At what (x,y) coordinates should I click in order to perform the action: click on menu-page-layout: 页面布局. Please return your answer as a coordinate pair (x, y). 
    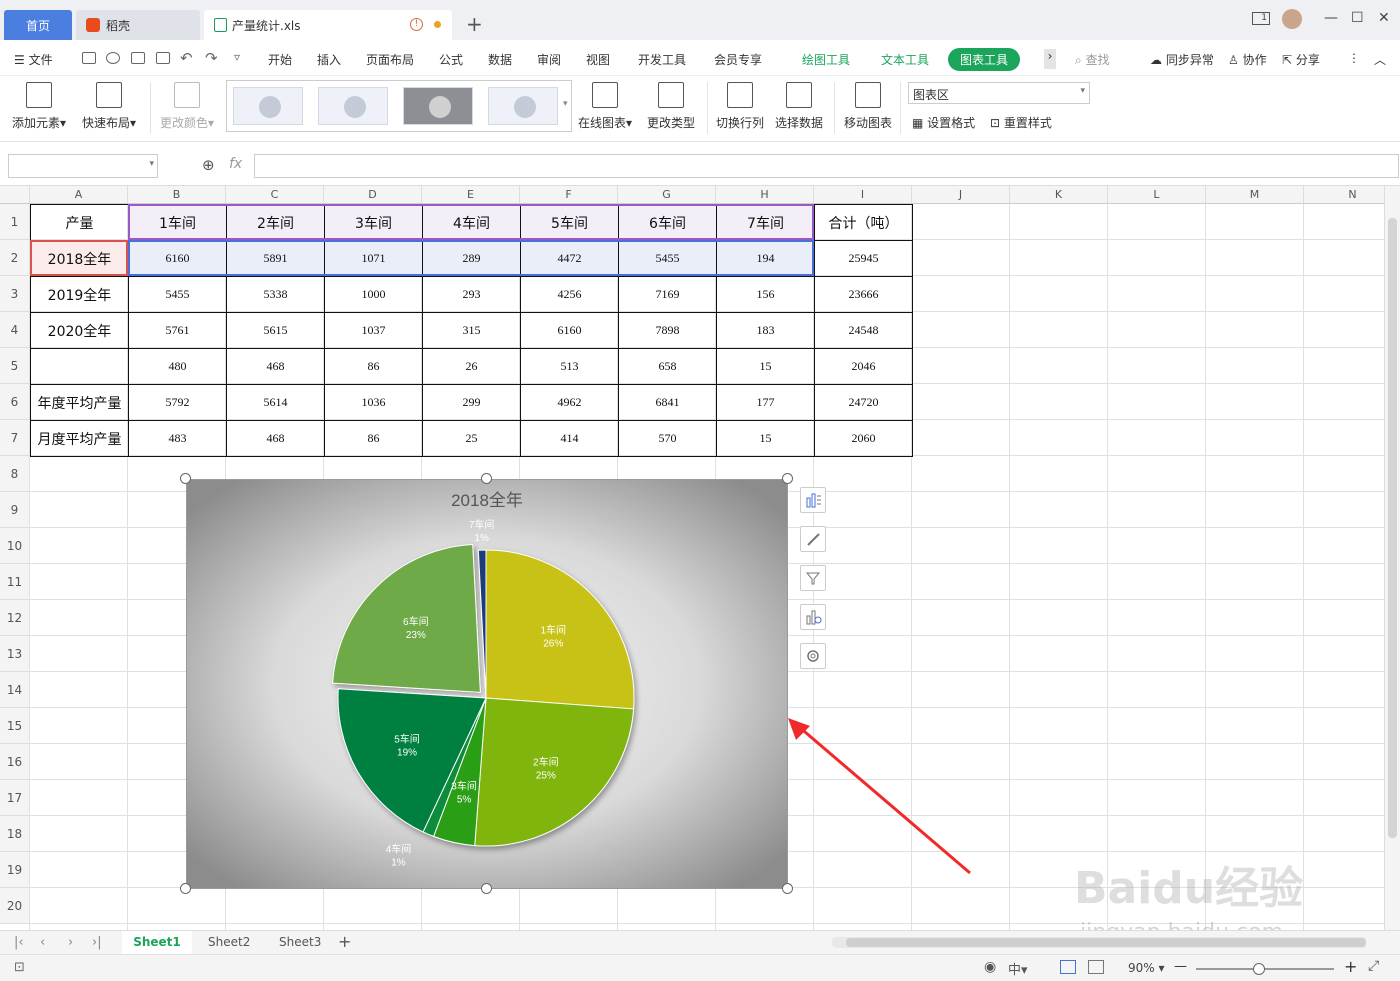
    Looking at the image, I should click on (390, 59).